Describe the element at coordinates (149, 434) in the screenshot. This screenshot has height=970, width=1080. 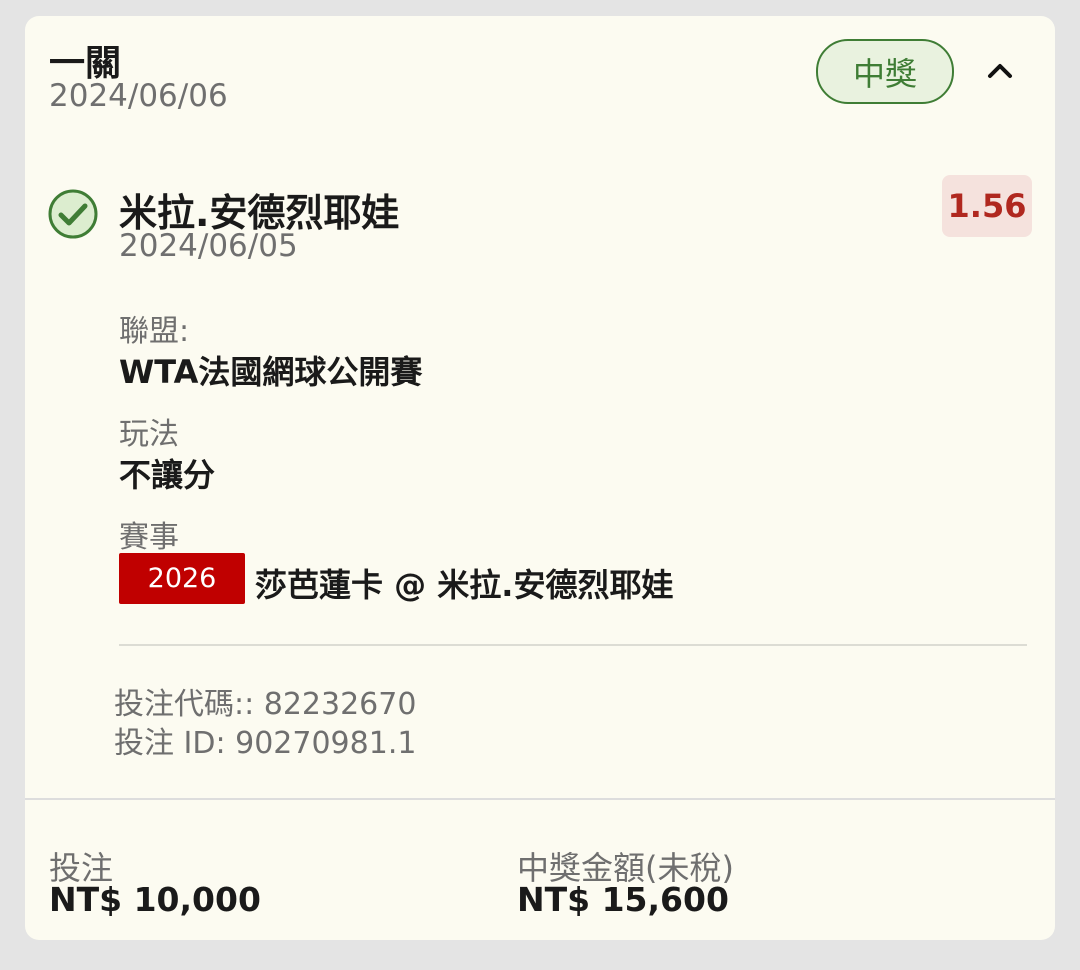
I see `market-label: 玩法` at that location.